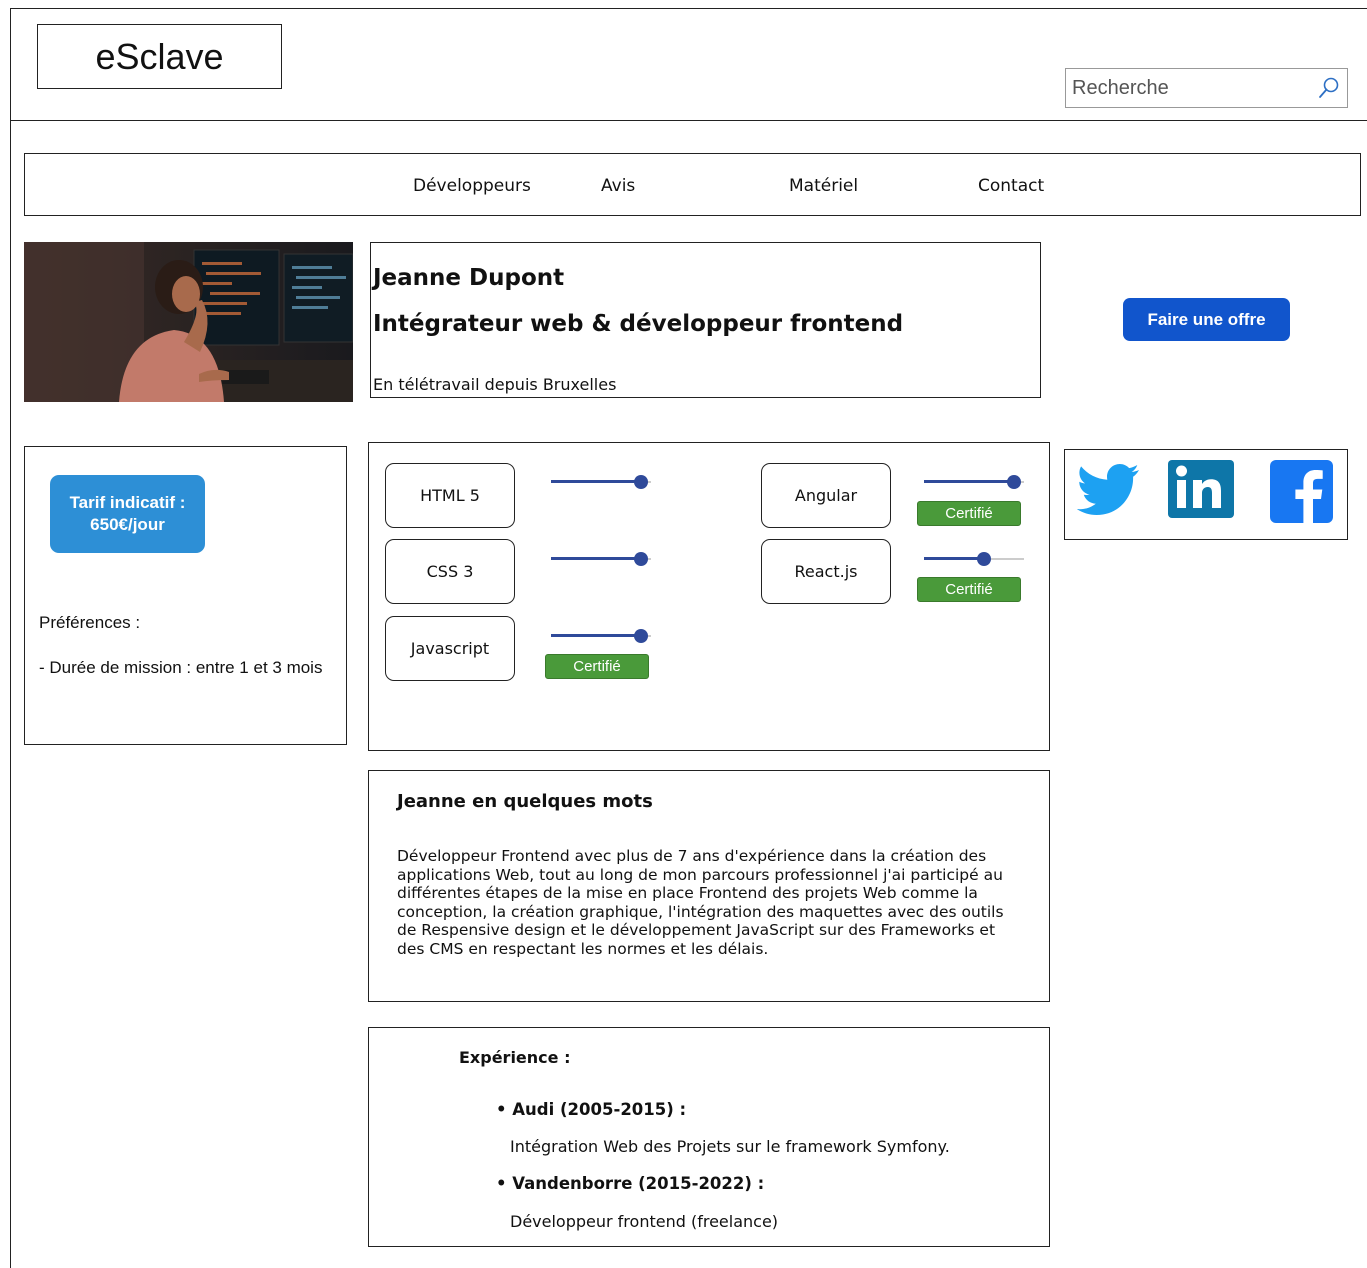 The width and height of the screenshot is (1367, 1268). I want to click on rate-button: Tarif indicatif : 650€/jour, so click(127, 514).